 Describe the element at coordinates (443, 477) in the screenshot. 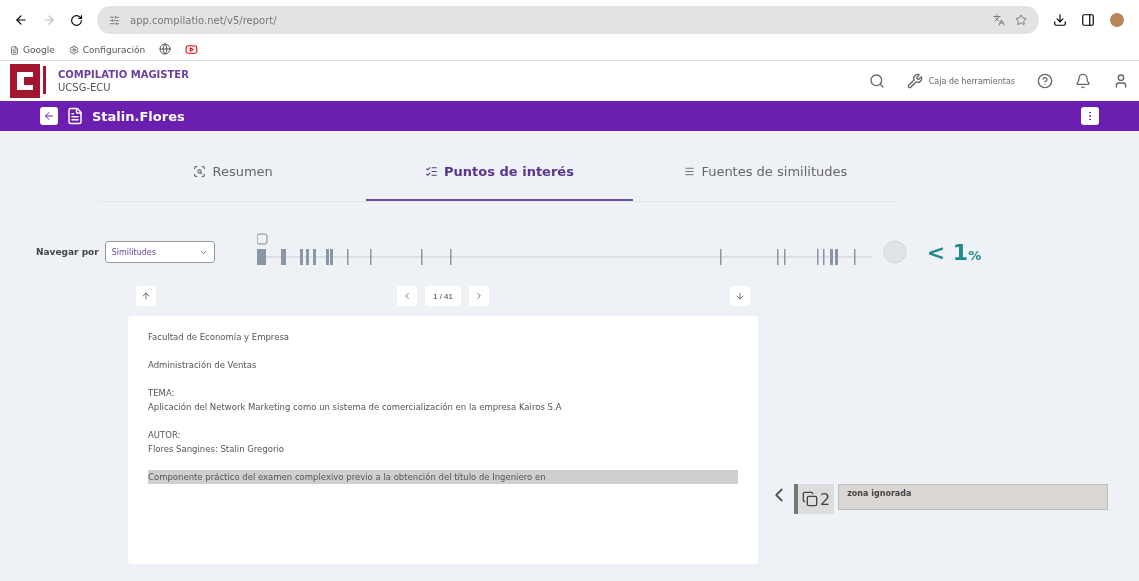

I see `document-paragraph: Componente práctico del examen complexivo previo a la obtención del título de Ingeniero en` at that location.